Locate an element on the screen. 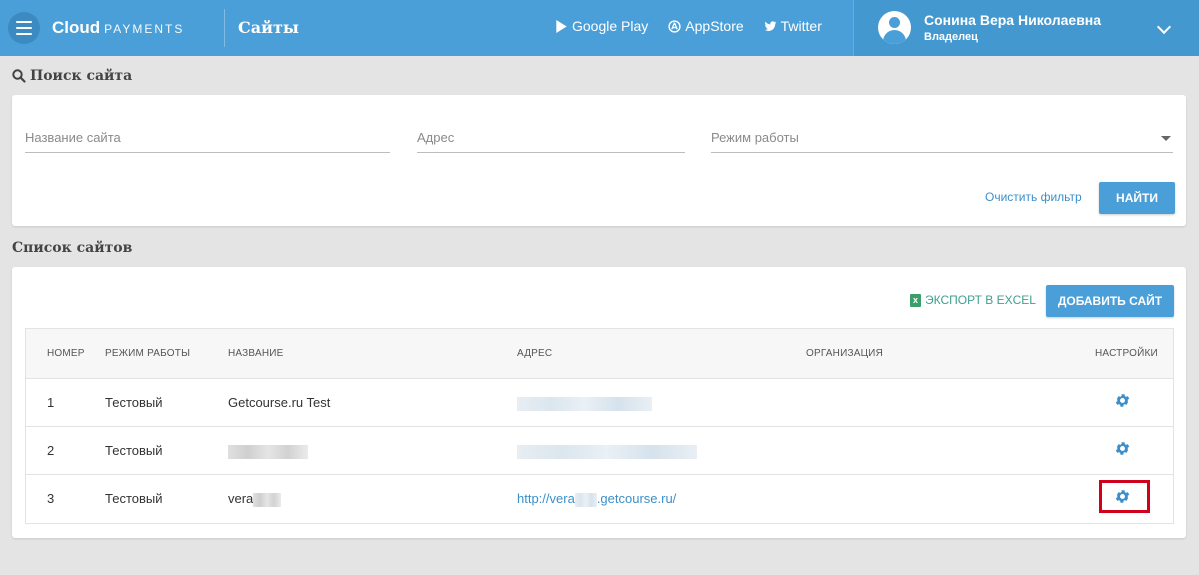 The image size is (1199, 575). table-row: 1 Тестовый Getcourse.ru Test is located at coordinates (599, 403).